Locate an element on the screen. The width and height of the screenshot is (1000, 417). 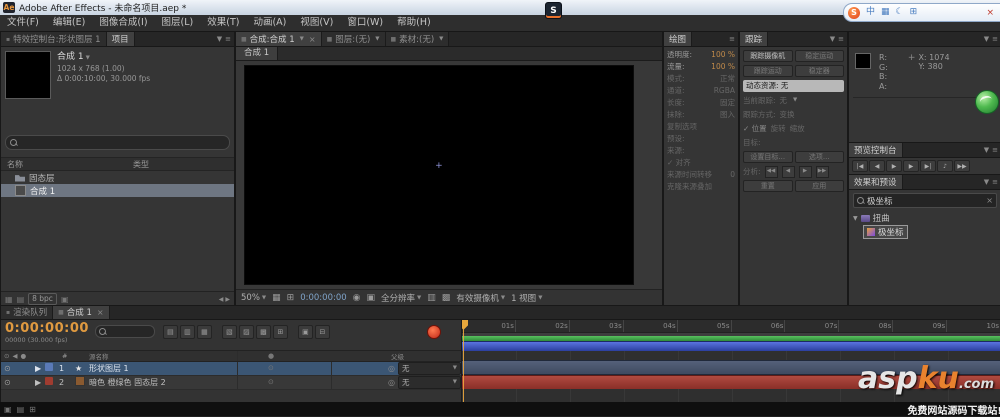
paint-property-row: 复制选项 is located at coordinates (701, 127).